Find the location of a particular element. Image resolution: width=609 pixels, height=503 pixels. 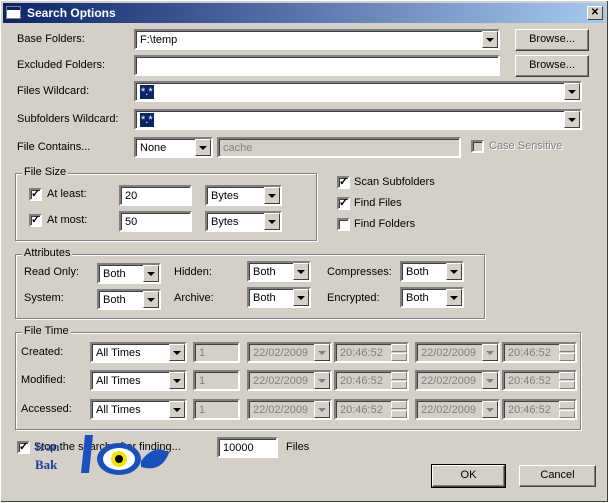

modified-number-input: 1 is located at coordinates (216, 380).